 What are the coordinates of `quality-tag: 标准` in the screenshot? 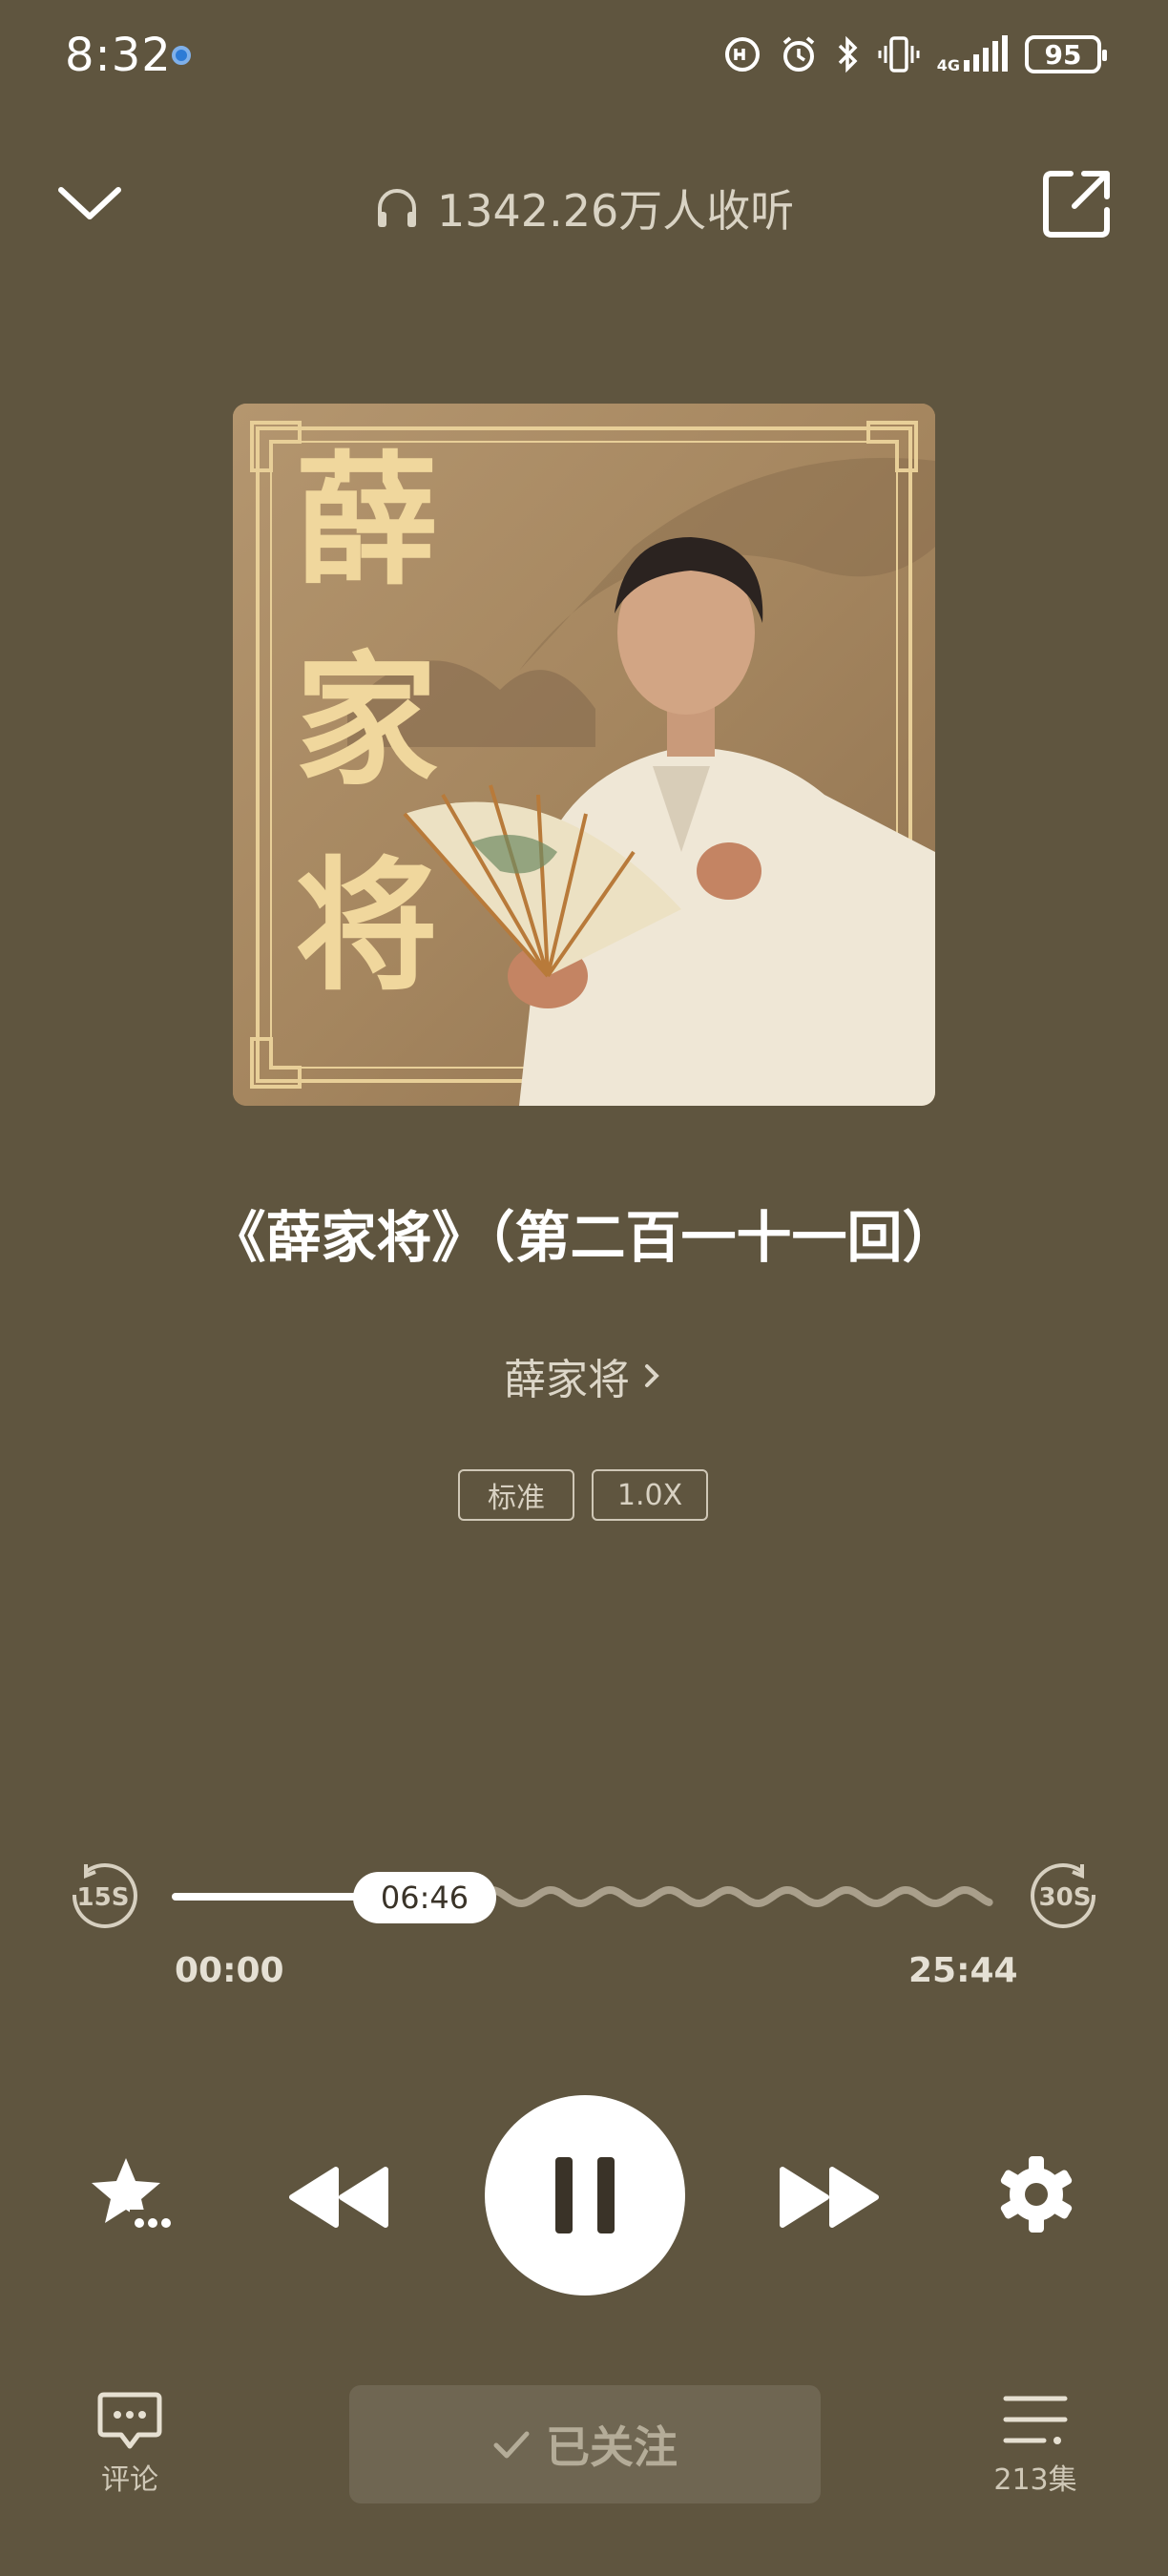 It's located at (516, 1495).